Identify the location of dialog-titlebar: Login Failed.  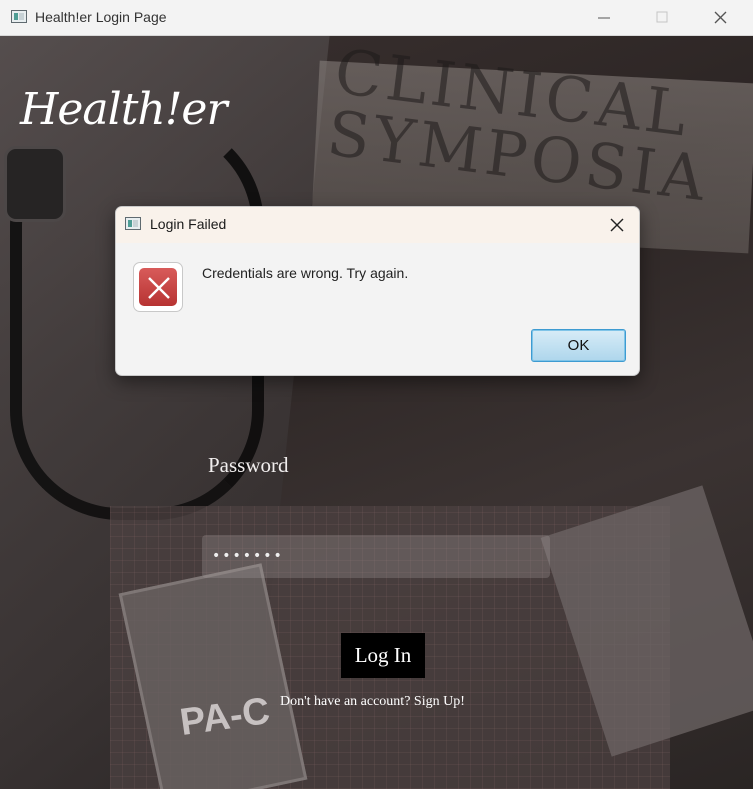
(377, 225).